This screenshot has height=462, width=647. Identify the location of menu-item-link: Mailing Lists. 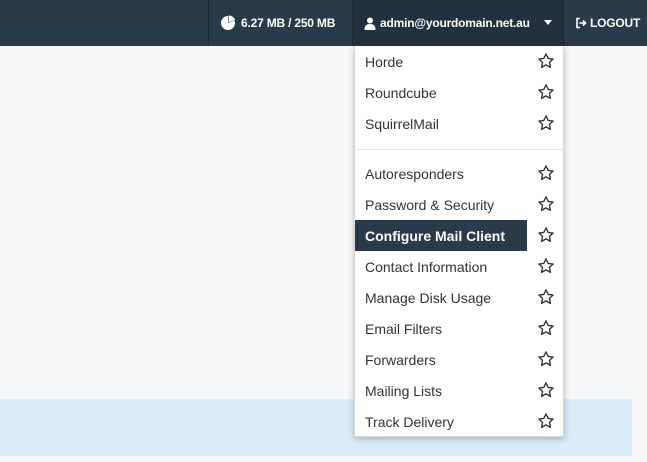
(441, 390).